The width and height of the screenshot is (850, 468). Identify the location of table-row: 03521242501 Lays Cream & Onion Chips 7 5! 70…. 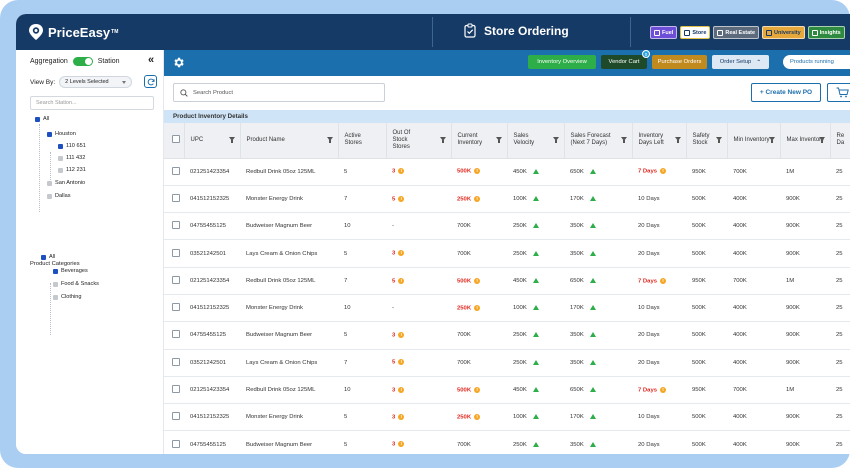
(507, 363).